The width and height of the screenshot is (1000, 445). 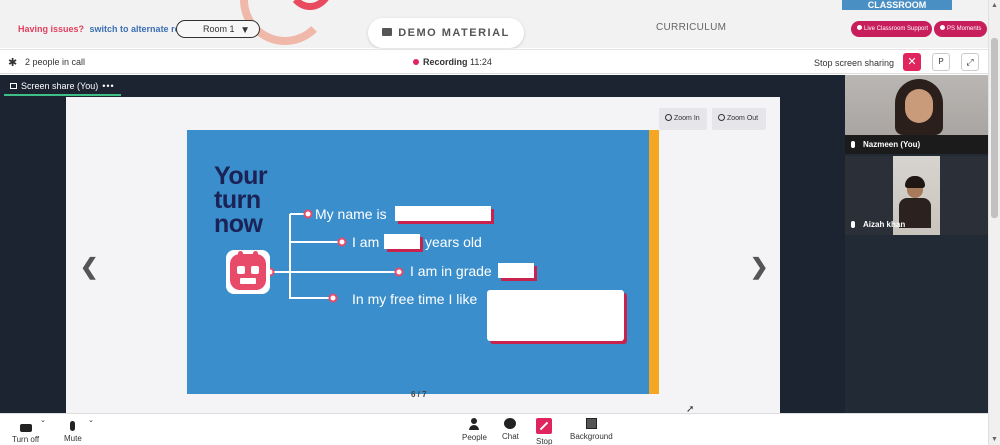 I want to click on live-support-label: Live Classroom Support, so click(x=896, y=29).